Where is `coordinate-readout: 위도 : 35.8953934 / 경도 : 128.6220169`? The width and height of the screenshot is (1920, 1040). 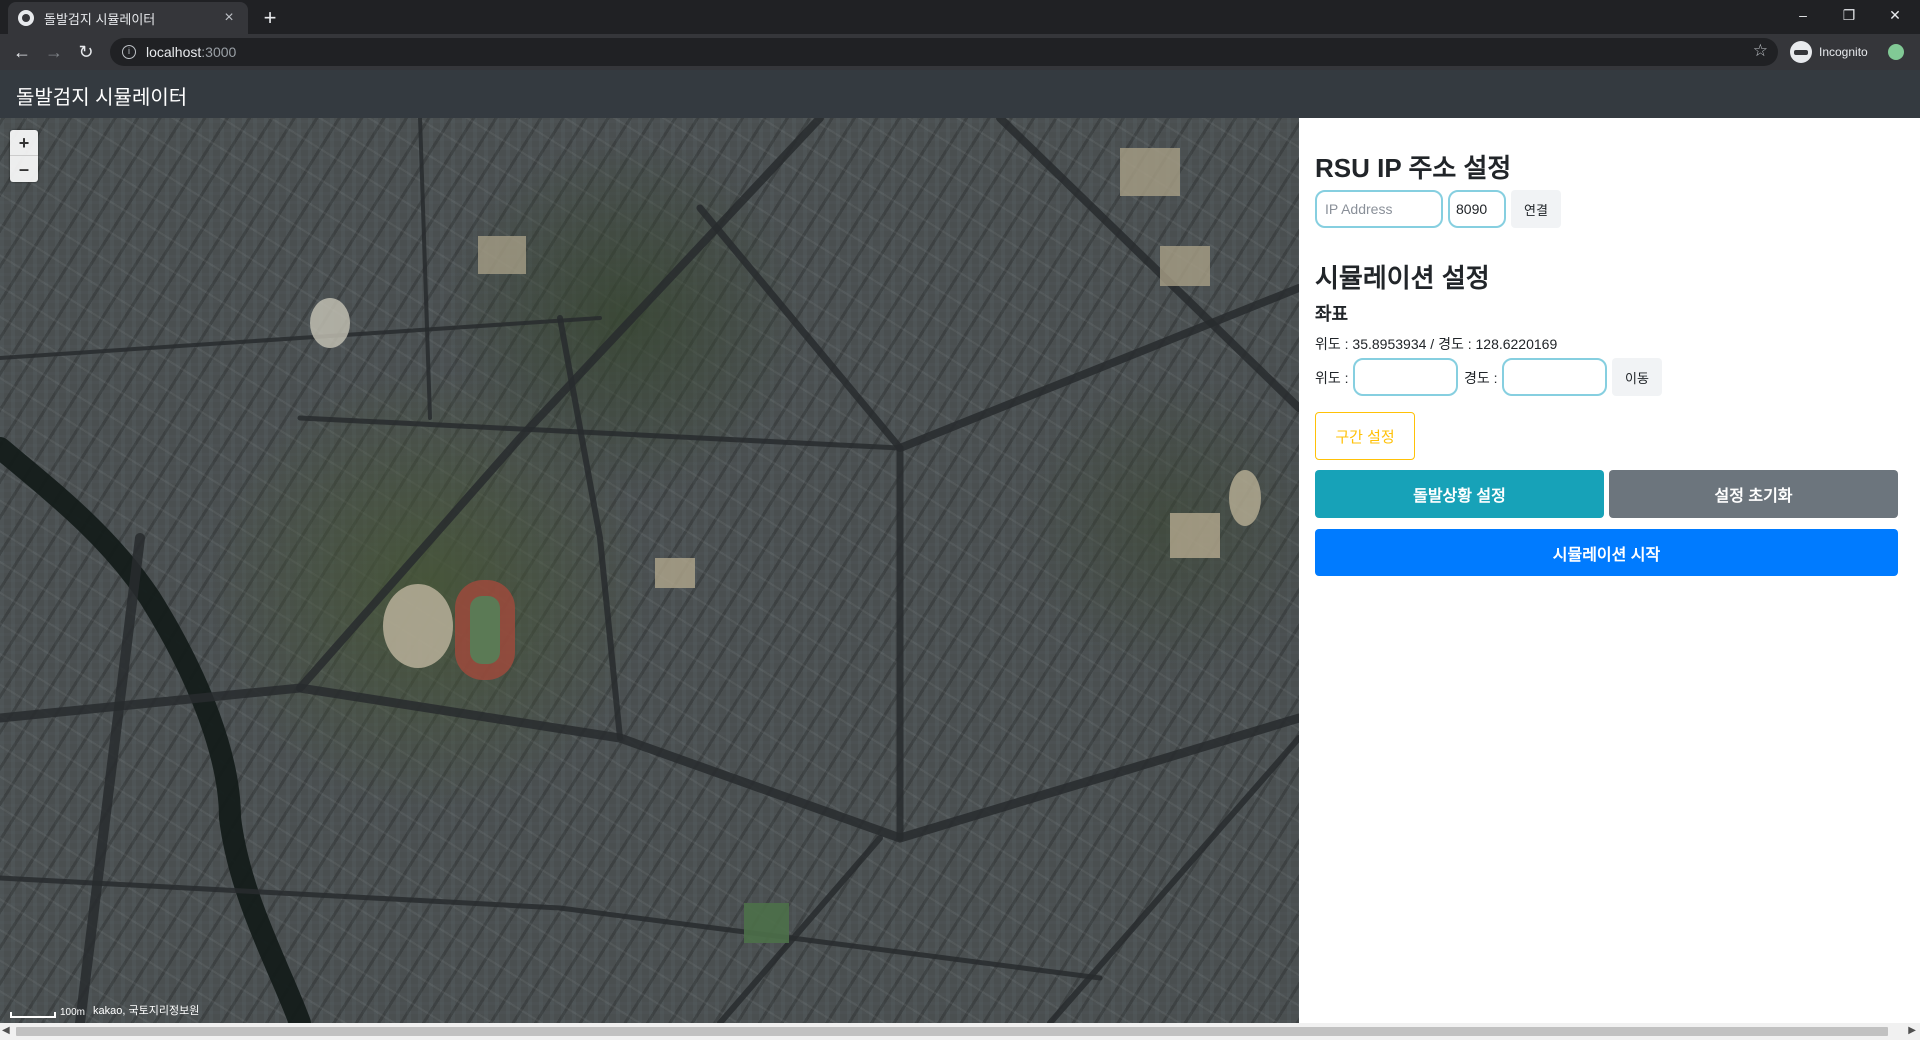 coordinate-readout: 위도 : 35.8953934 / 경도 : 128.6220169 is located at coordinates (1436, 344).